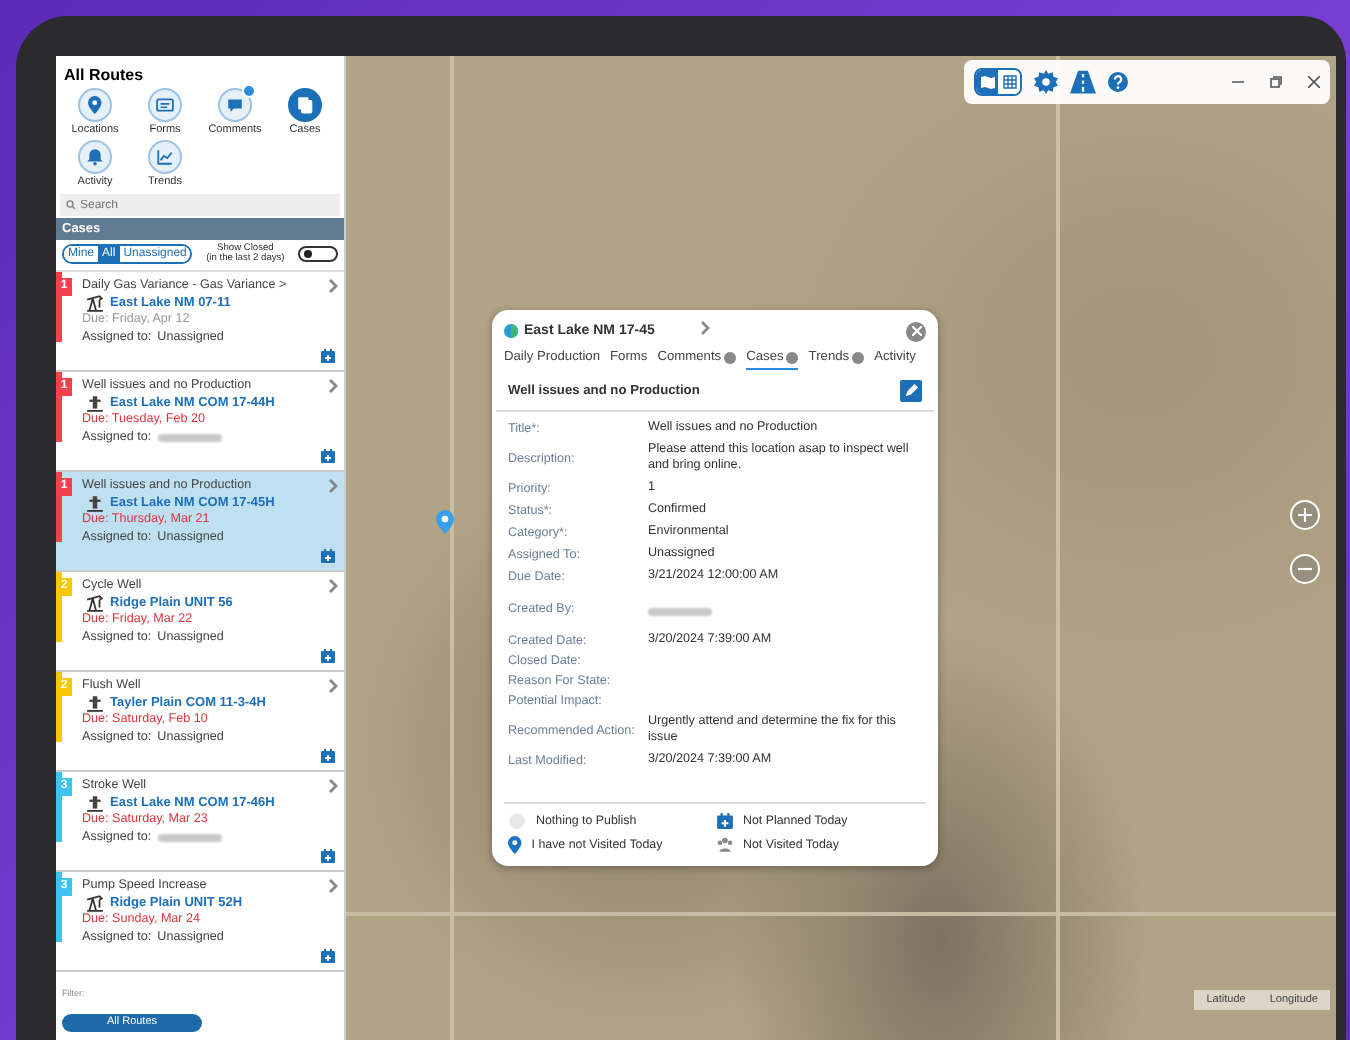  Describe the element at coordinates (511, 331) in the screenshot. I see `location-icon` at that location.